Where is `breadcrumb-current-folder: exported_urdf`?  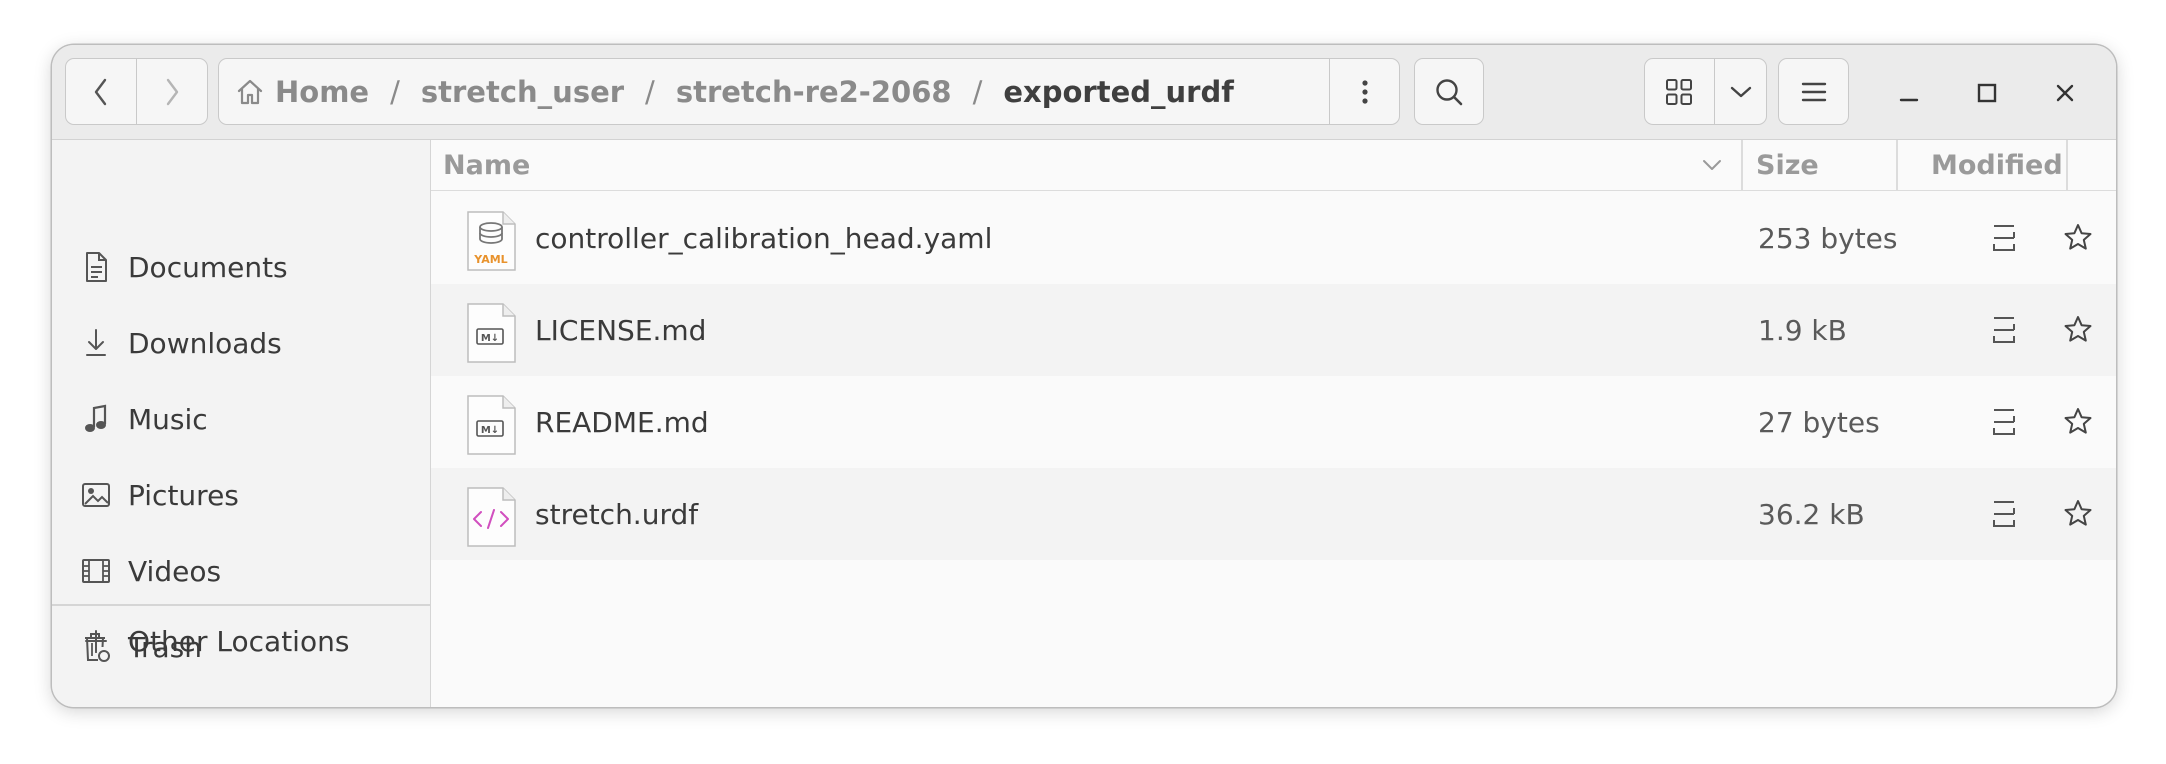 breadcrumb-current-folder: exported_urdf is located at coordinates (1118, 92).